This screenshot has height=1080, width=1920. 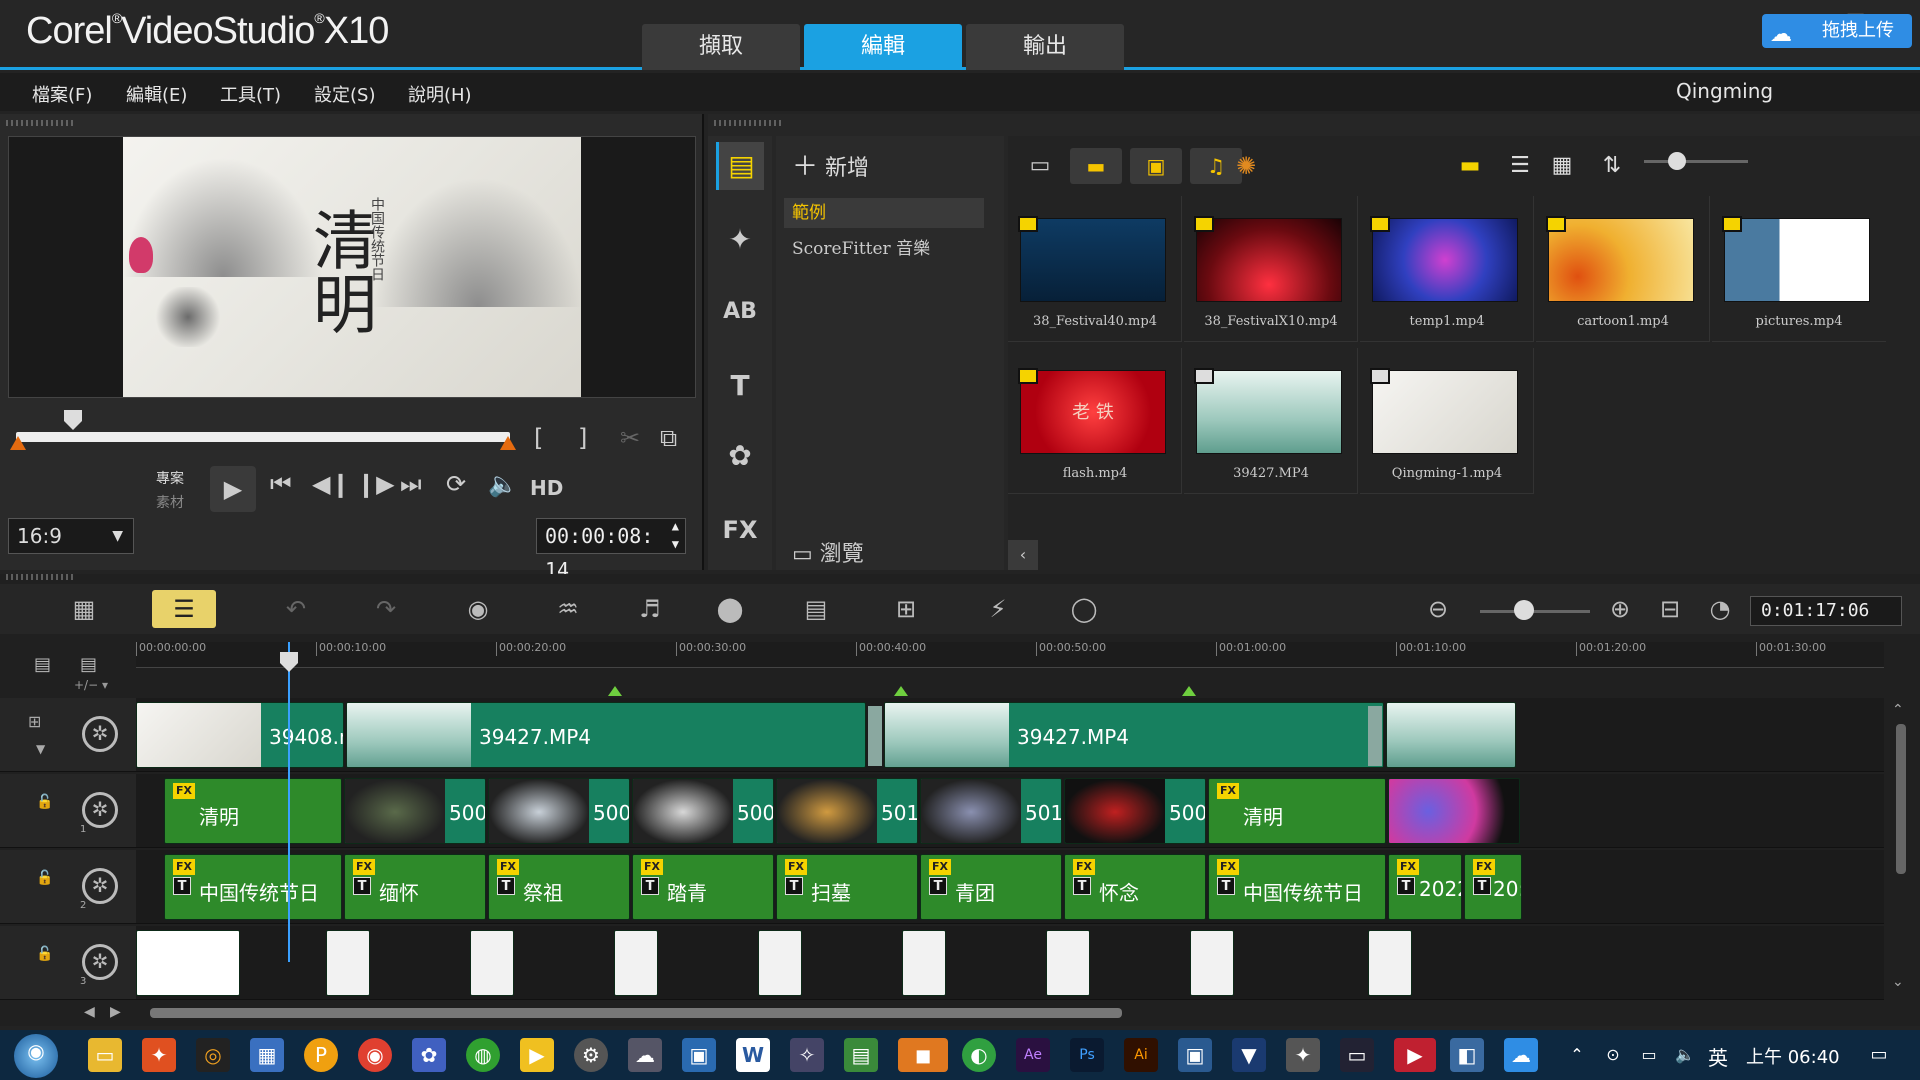 I want to click on media-library-icon: ▤, so click(x=740, y=166).